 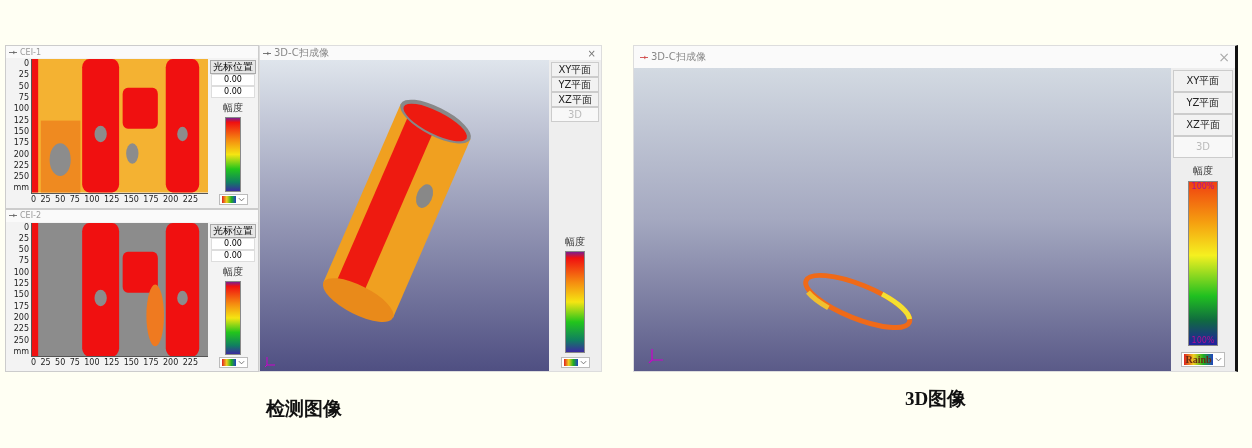 What do you see at coordinates (303, 409) in the screenshot?
I see `figure-caption: 检测图像` at bounding box center [303, 409].